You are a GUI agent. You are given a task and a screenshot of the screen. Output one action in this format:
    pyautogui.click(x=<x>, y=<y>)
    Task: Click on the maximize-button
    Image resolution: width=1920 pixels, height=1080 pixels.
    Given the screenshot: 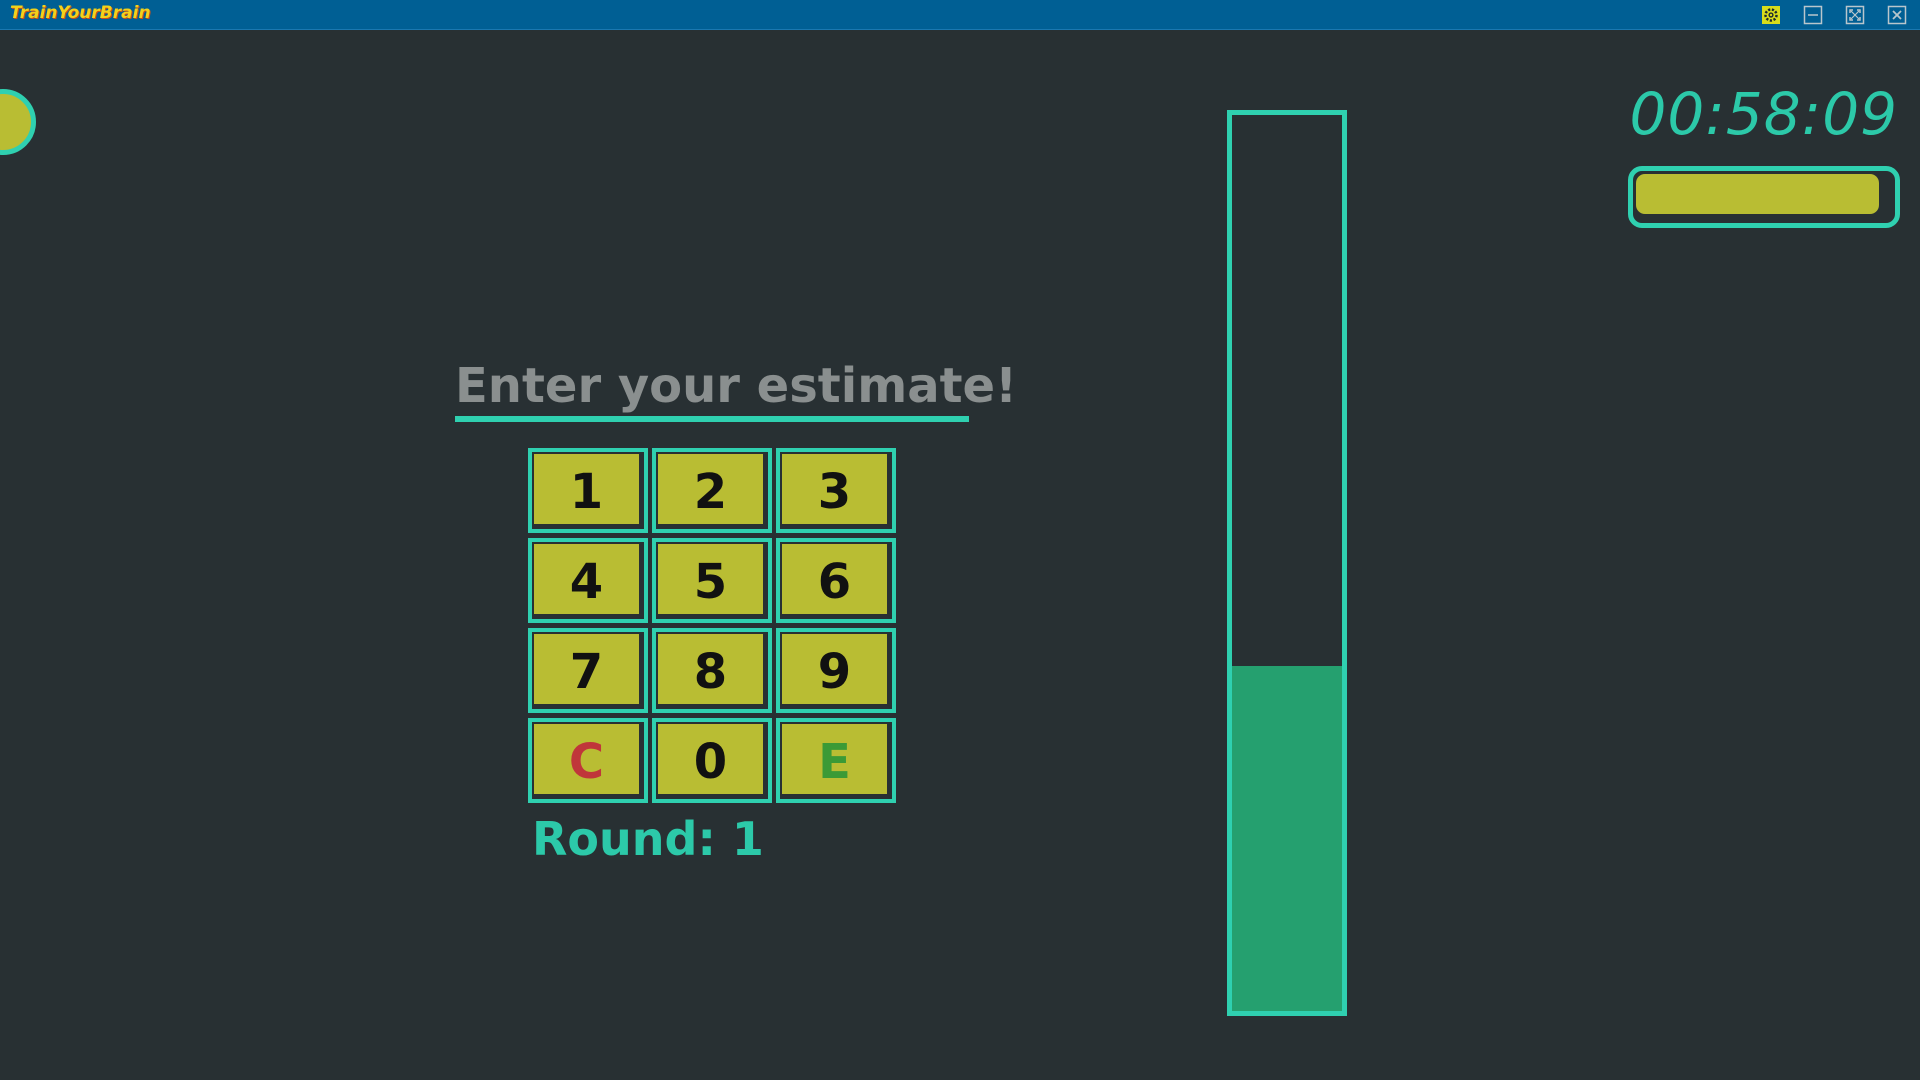 What is the action you would take?
    pyautogui.click(x=1855, y=15)
    